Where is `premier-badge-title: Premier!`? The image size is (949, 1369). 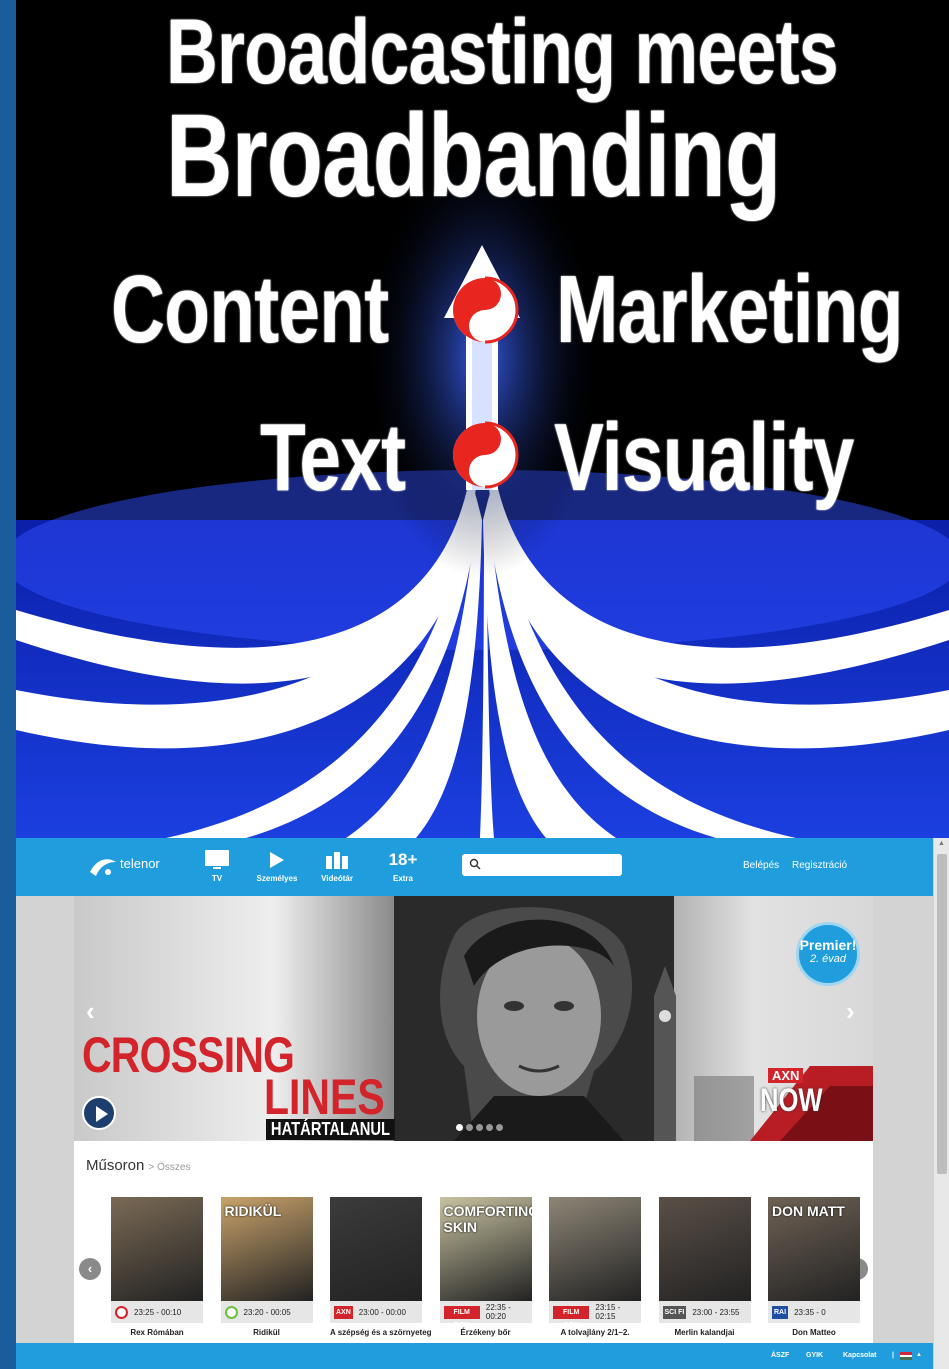 premier-badge-title: Premier! is located at coordinates (828, 945).